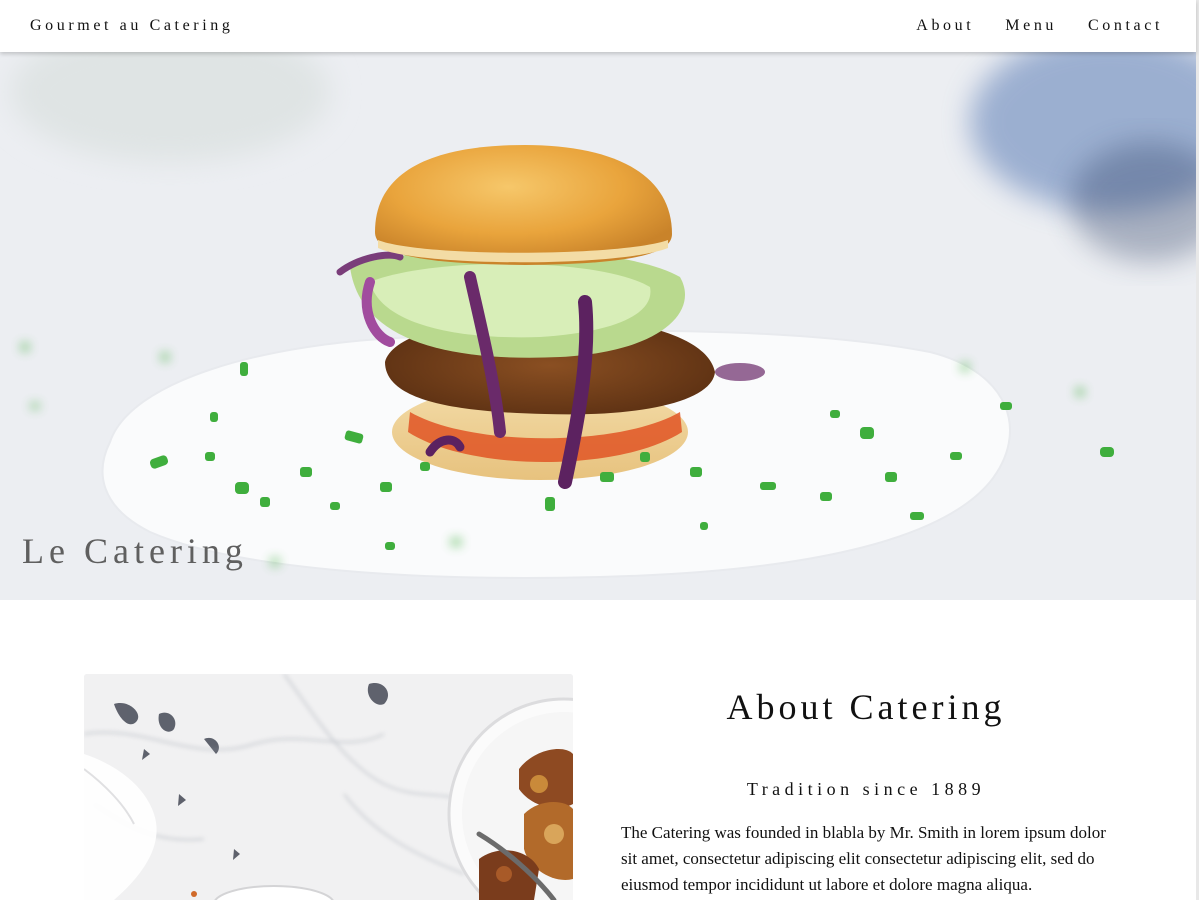  I want to click on hero-title: Le Catering, so click(135, 551).